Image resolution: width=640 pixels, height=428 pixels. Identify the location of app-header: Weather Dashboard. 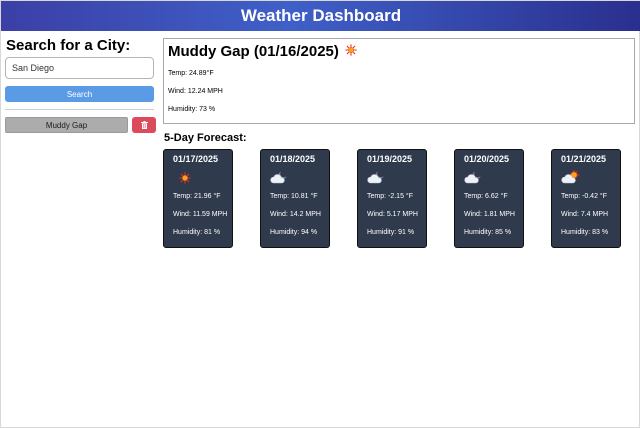
(320, 16).